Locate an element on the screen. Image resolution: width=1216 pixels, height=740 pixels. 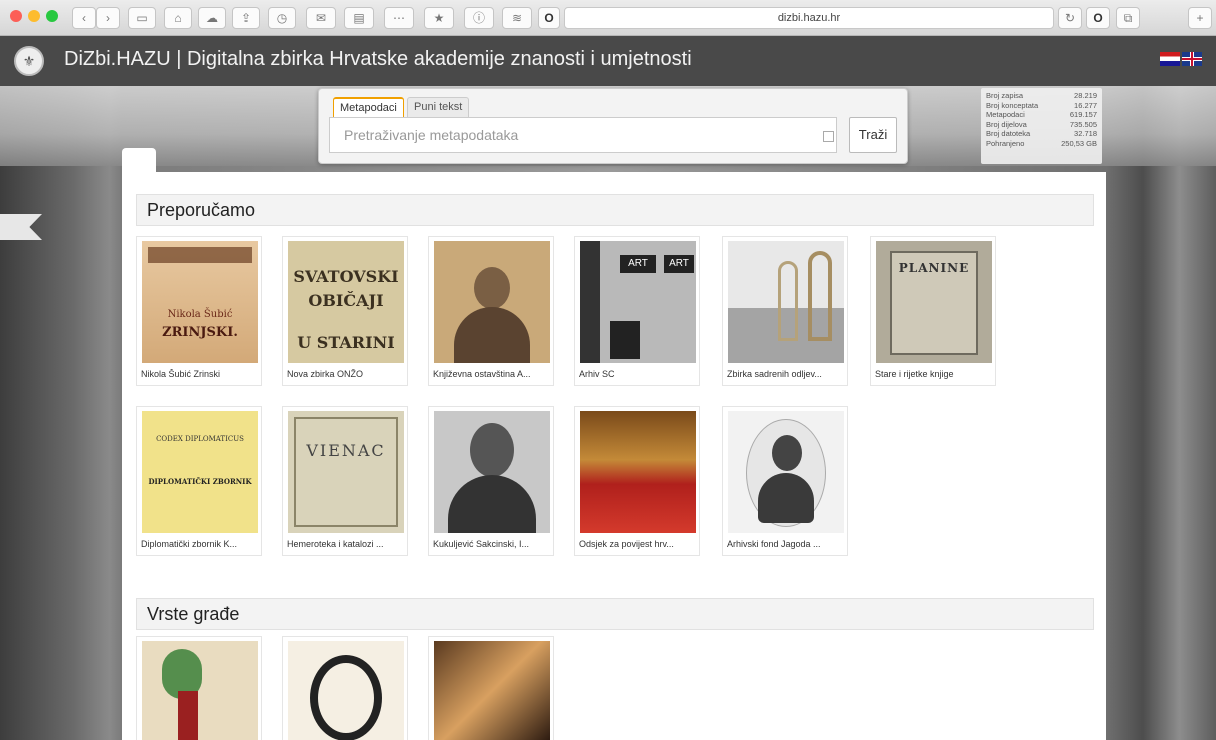
stat-row: Broj zapisa 28.219 is located at coordinates (1041, 95).